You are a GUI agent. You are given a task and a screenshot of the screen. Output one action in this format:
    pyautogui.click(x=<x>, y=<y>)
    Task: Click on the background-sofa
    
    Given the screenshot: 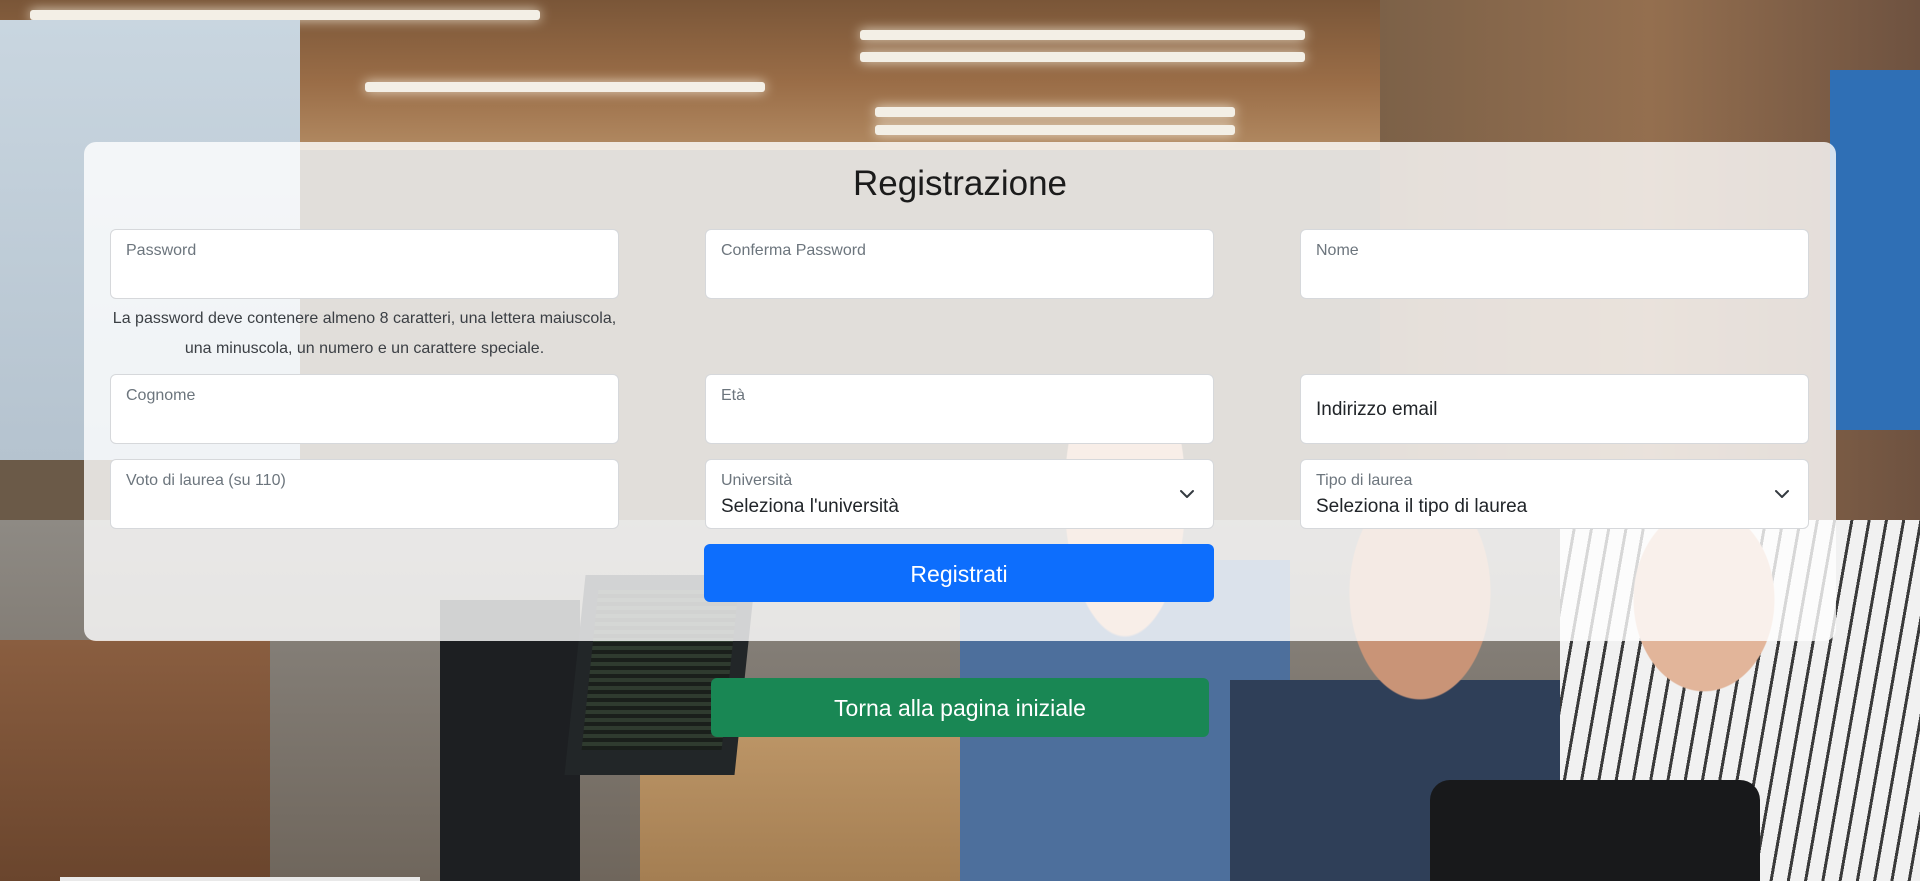 What is the action you would take?
    pyautogui.click(x=135, y=760)
    